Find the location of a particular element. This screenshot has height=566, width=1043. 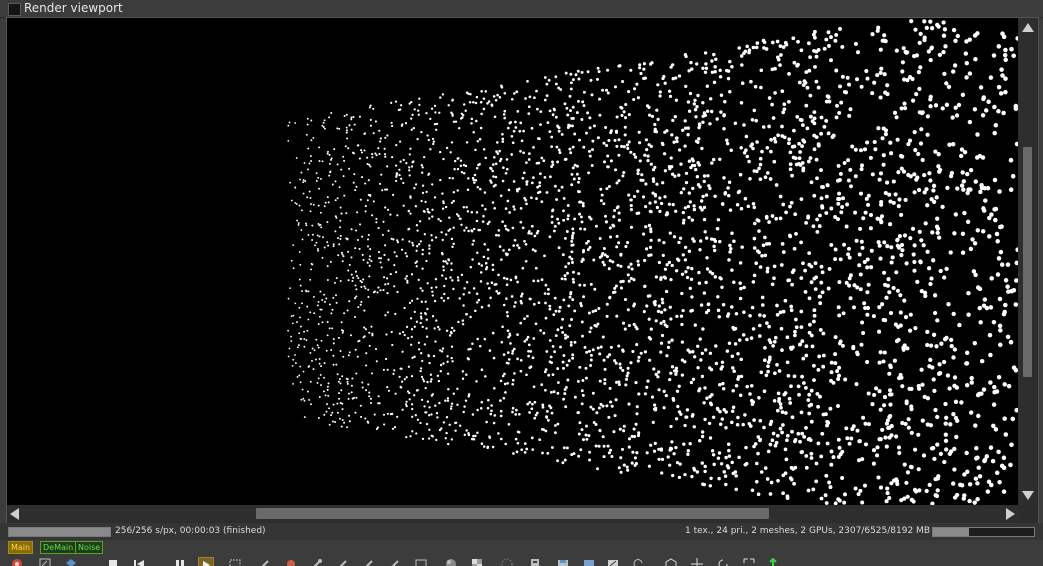

world-icon is located at coordinates (421, 561).